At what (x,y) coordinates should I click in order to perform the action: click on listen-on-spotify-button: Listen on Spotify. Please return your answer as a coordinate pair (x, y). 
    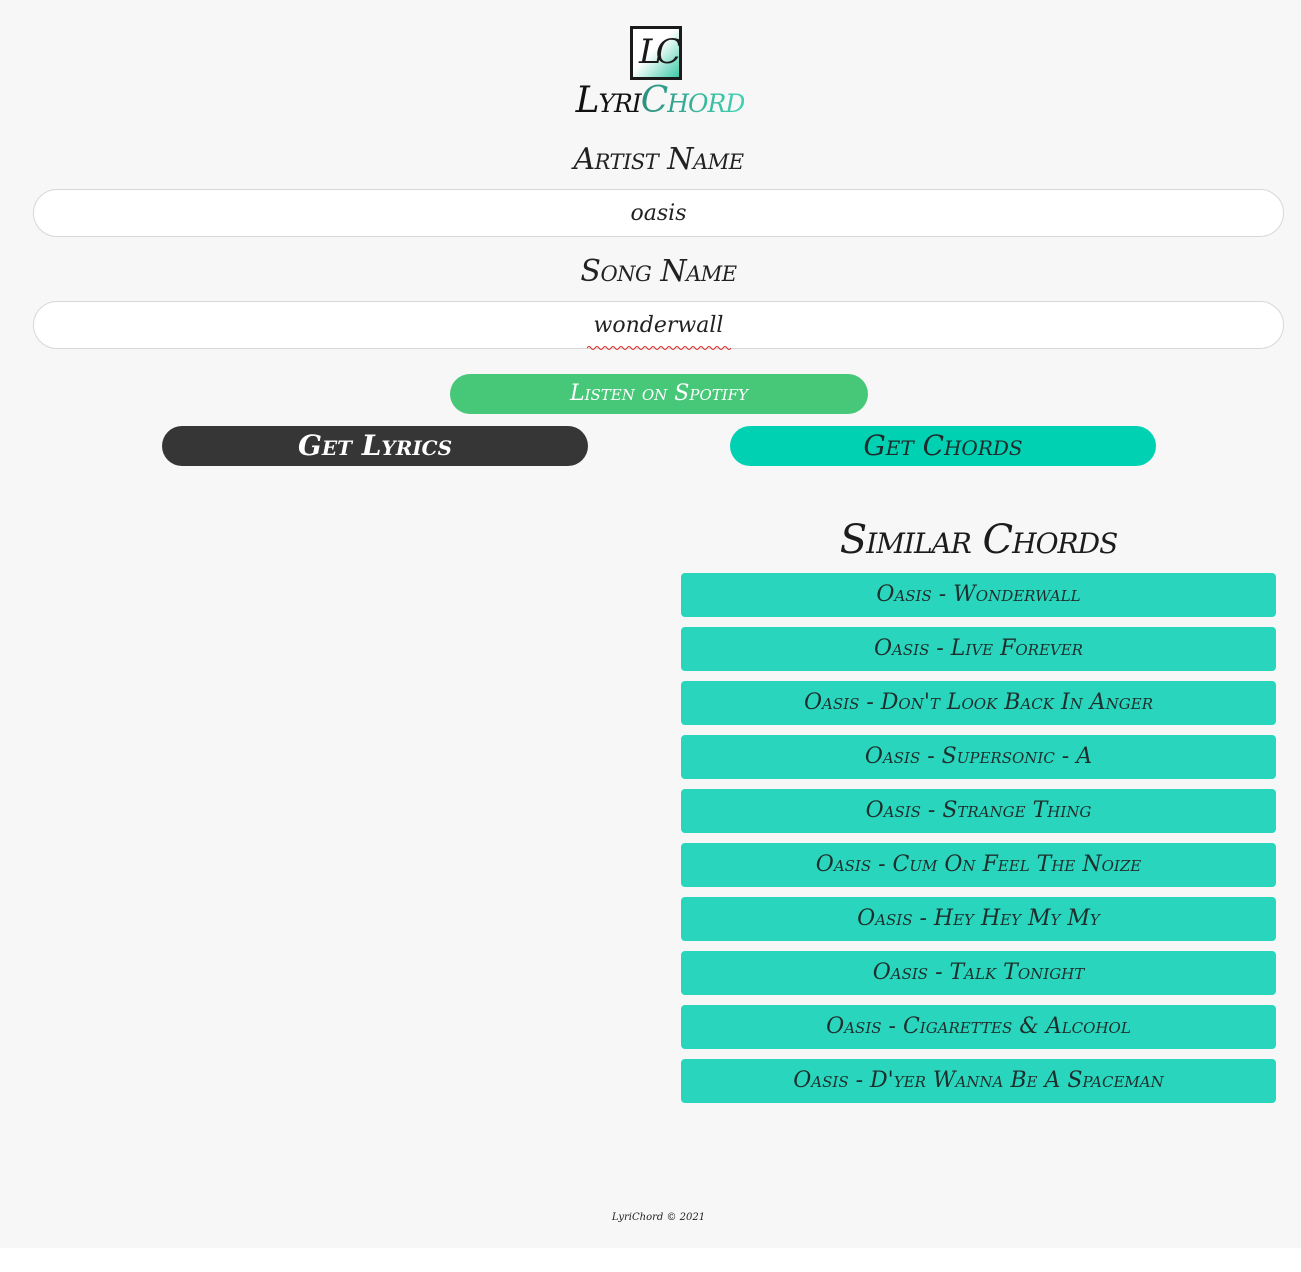
    Looking at the image, I should click on (659, 394).